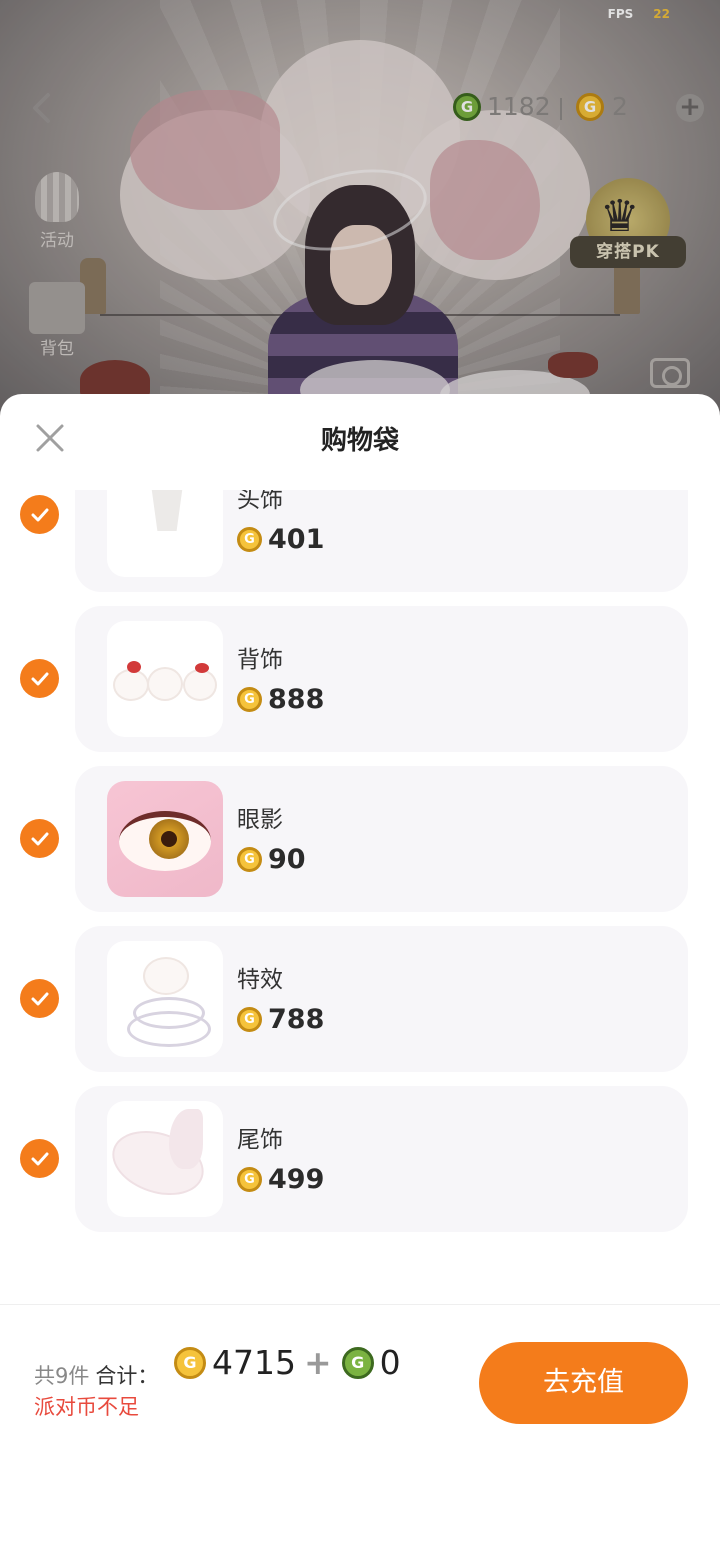 The width and height of the screenshot is (720, 1544). What do you see at coordinates (381, 1159) in the screenshot?
I see `item-card: 尾饰 G 499` at bounding box center [381, 1159].